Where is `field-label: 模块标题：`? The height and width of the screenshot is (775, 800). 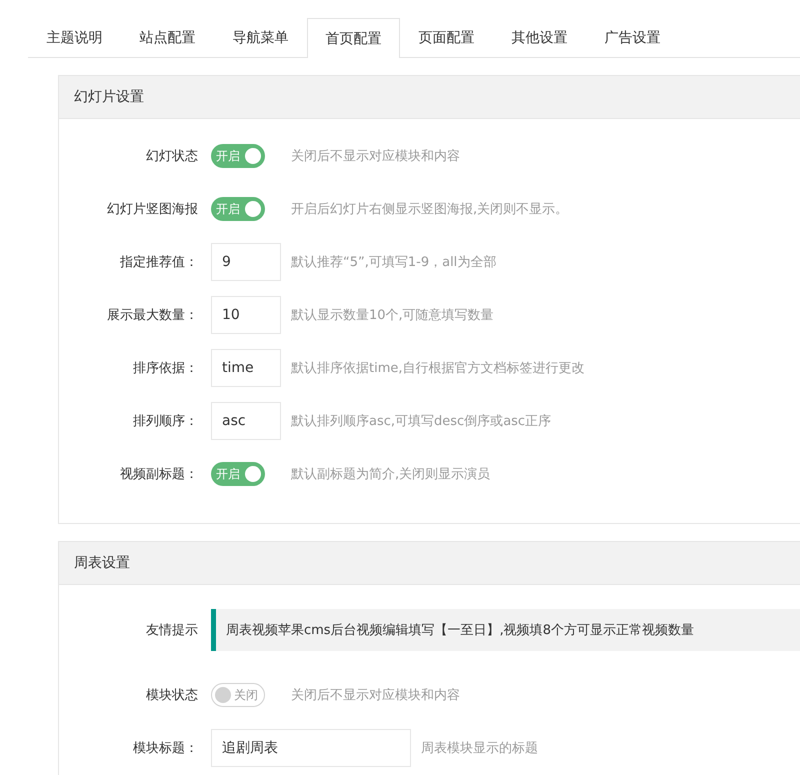
field-label: 模块标题： is located at coordinates (165, 748).